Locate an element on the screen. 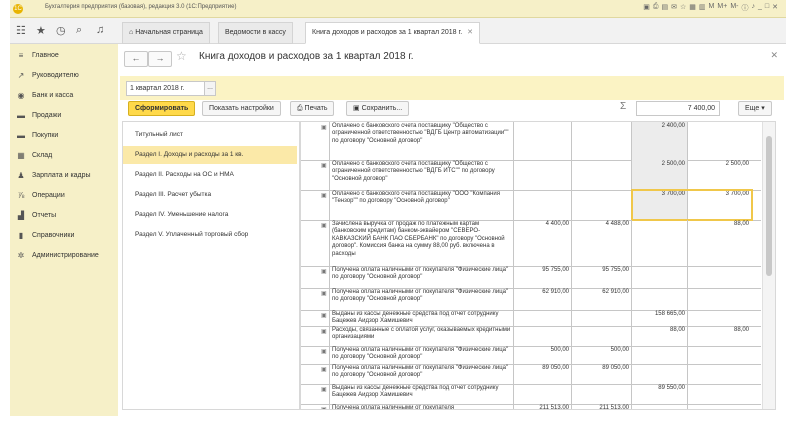 The height and width of the screenshot is (424, 786). forward-button: → is located at coordinates (160, 59).